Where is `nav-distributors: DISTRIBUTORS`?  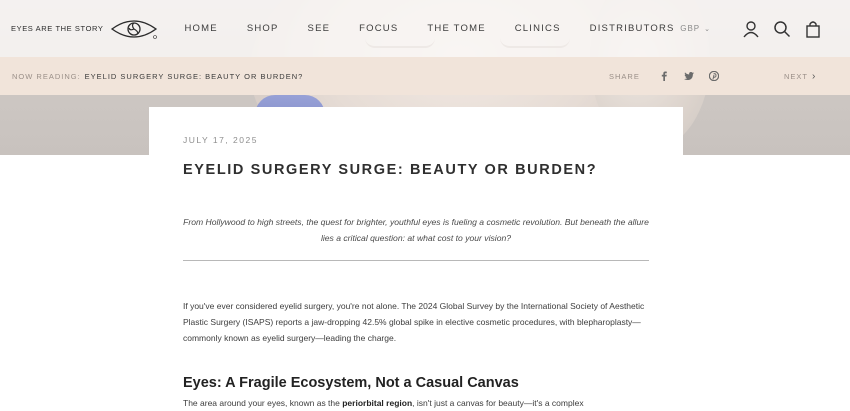 nav-distributors: DISTRIBUTORS is located at coordinates (632, 28).